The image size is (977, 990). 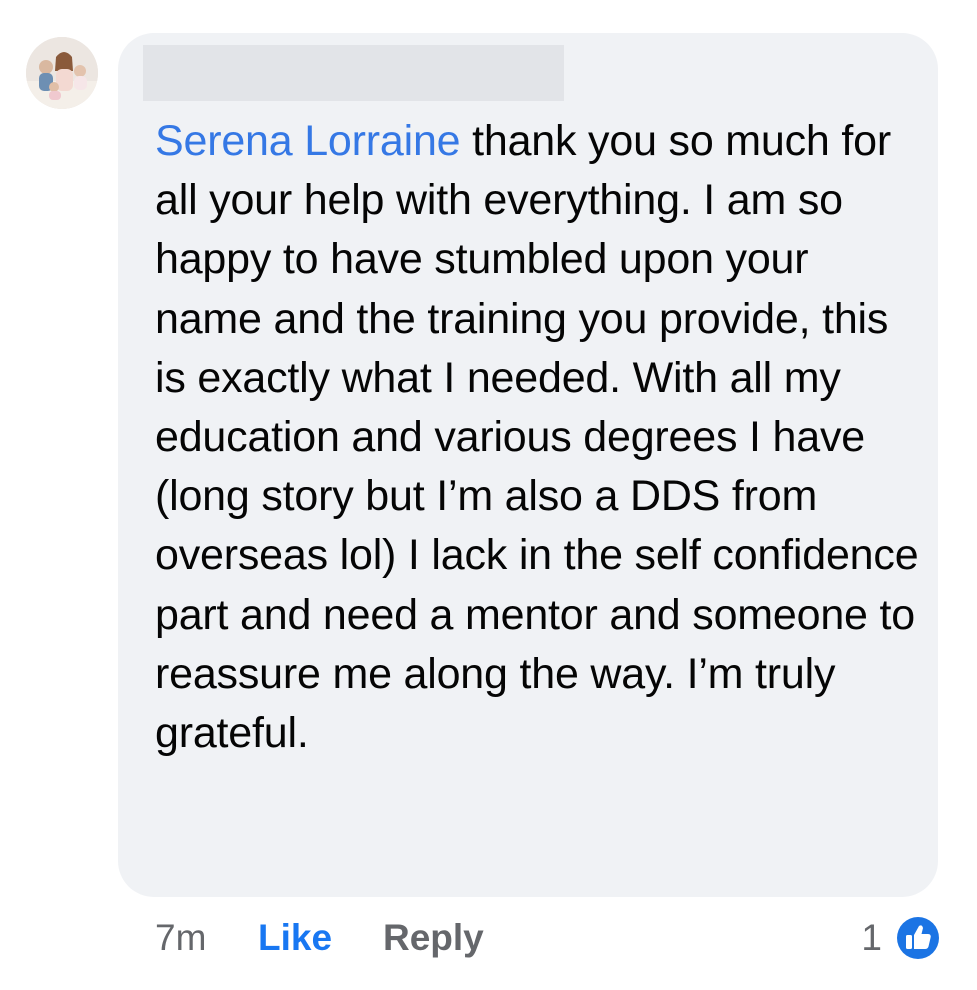 What do you see at coordinates (871, 938) in the screenshot?
I see `reaction-count: 1` at bounding box center [871, 938].